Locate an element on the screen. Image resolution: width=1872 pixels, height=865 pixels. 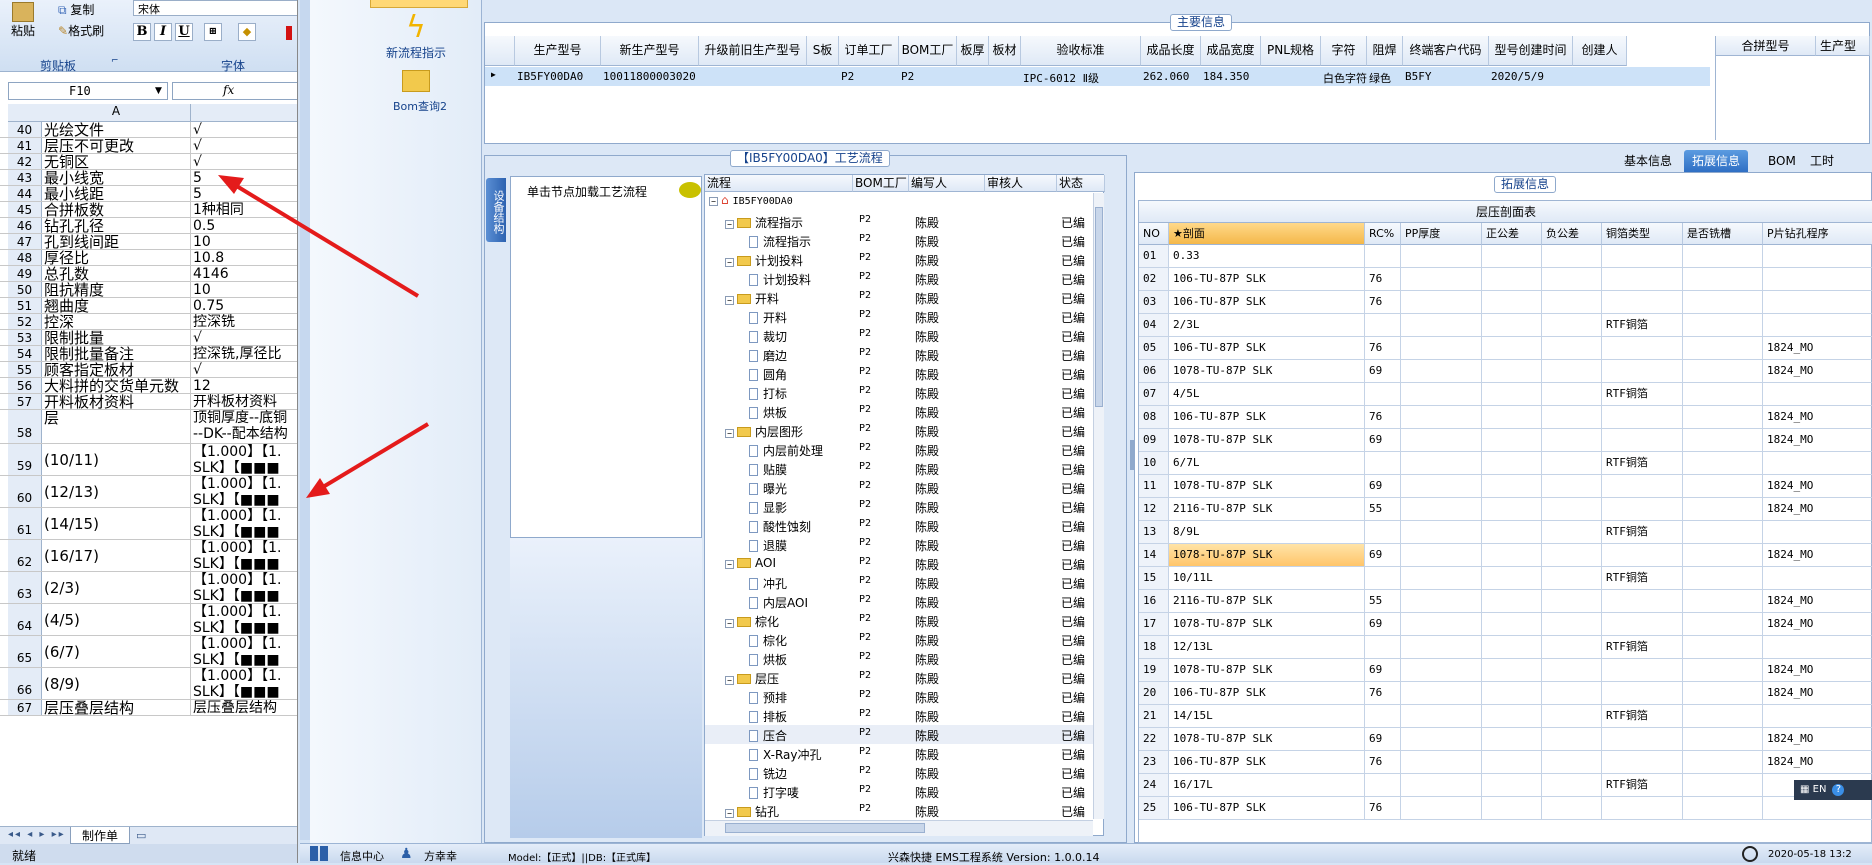
row-number: 62 is located at coordinates (25, 555).